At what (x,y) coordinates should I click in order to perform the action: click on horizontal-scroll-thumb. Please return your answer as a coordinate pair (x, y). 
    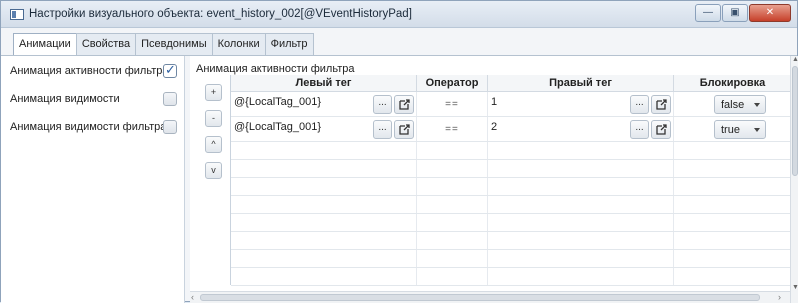
    Looking at the image, I should click on (480, 297).